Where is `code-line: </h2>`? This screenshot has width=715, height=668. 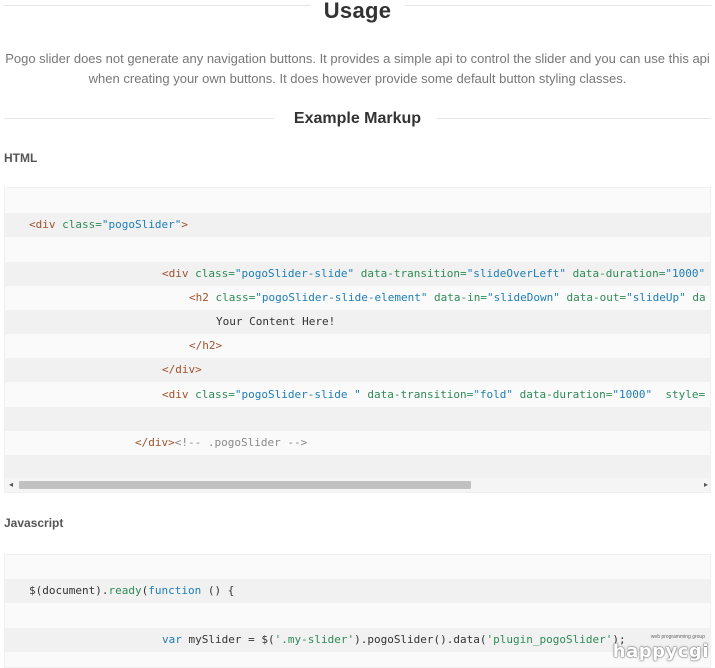 code-line: </h2> is located at coordinates (357, 346).